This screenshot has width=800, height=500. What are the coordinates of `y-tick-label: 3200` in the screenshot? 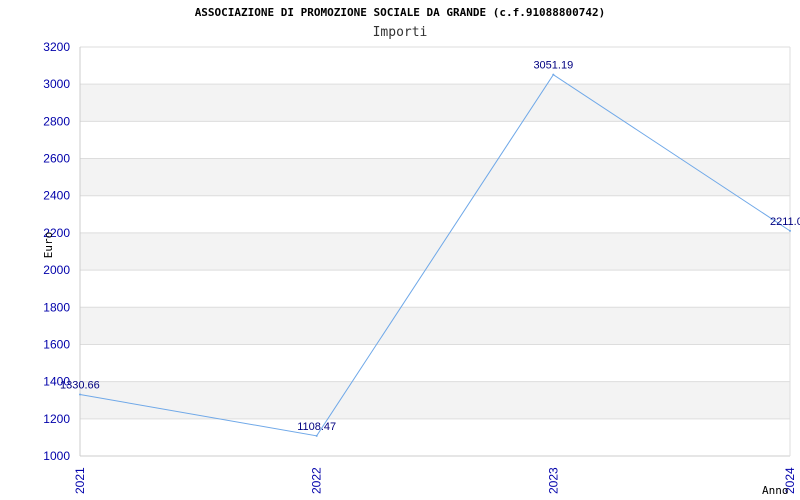 It's located at (56, 47).